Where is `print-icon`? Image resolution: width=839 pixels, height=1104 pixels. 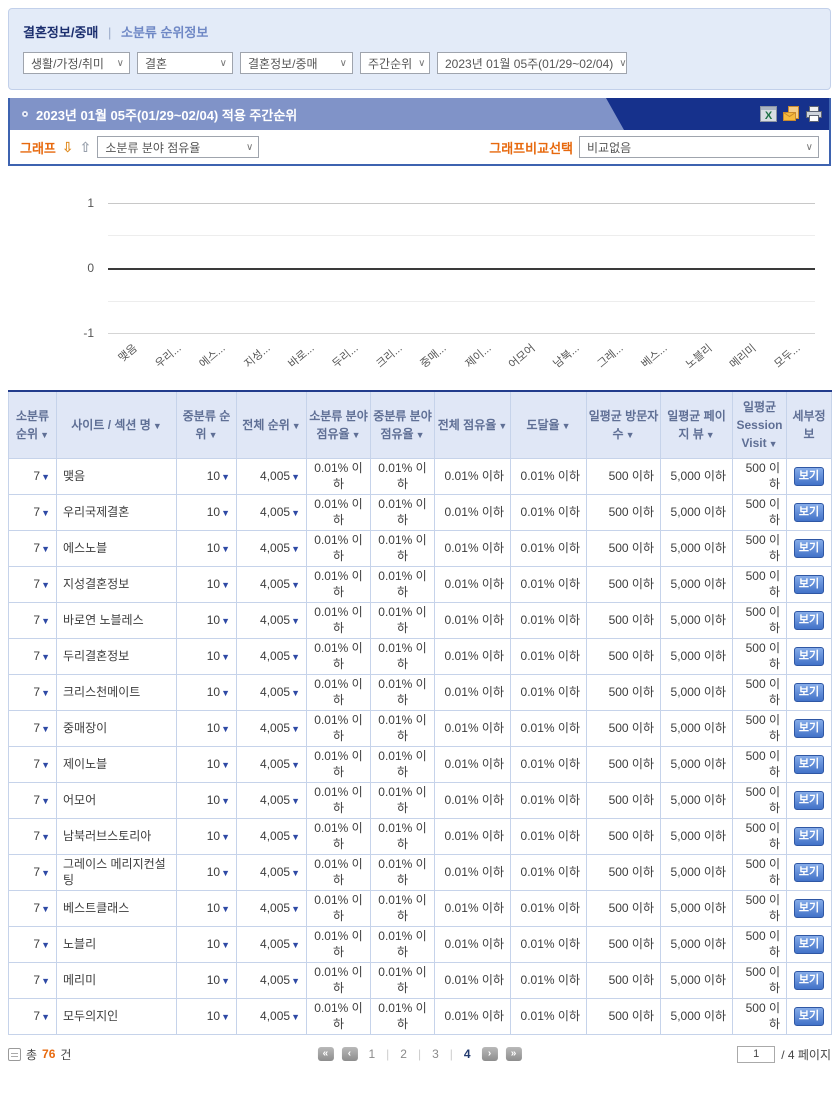
print-icon is located at coordinates (814, 114).